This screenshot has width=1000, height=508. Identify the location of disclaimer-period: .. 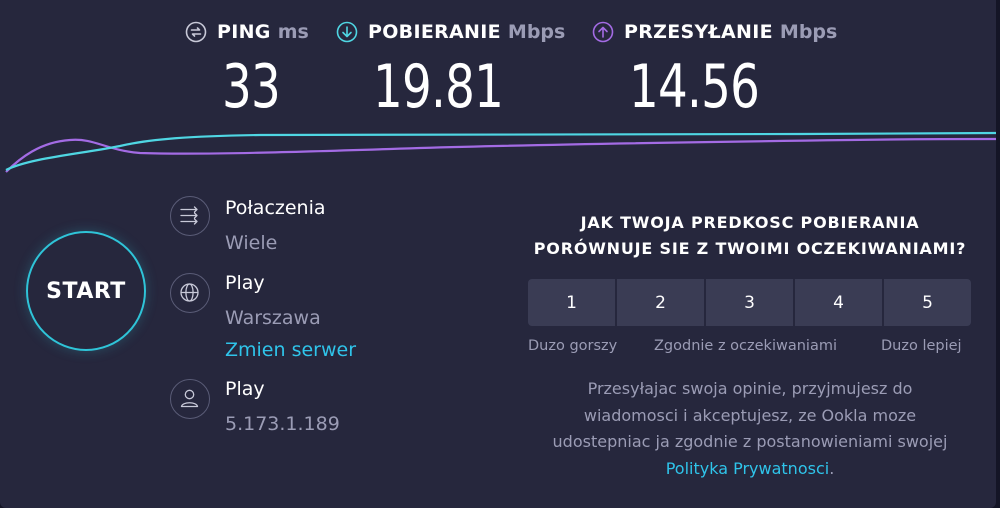
(832, 468).